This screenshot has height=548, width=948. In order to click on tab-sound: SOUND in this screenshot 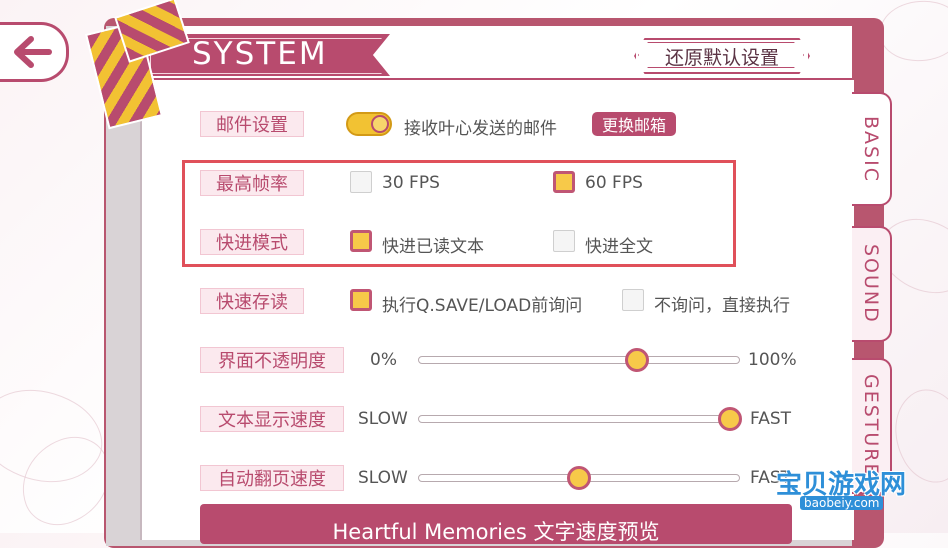, I will do `click(872, 284)`.